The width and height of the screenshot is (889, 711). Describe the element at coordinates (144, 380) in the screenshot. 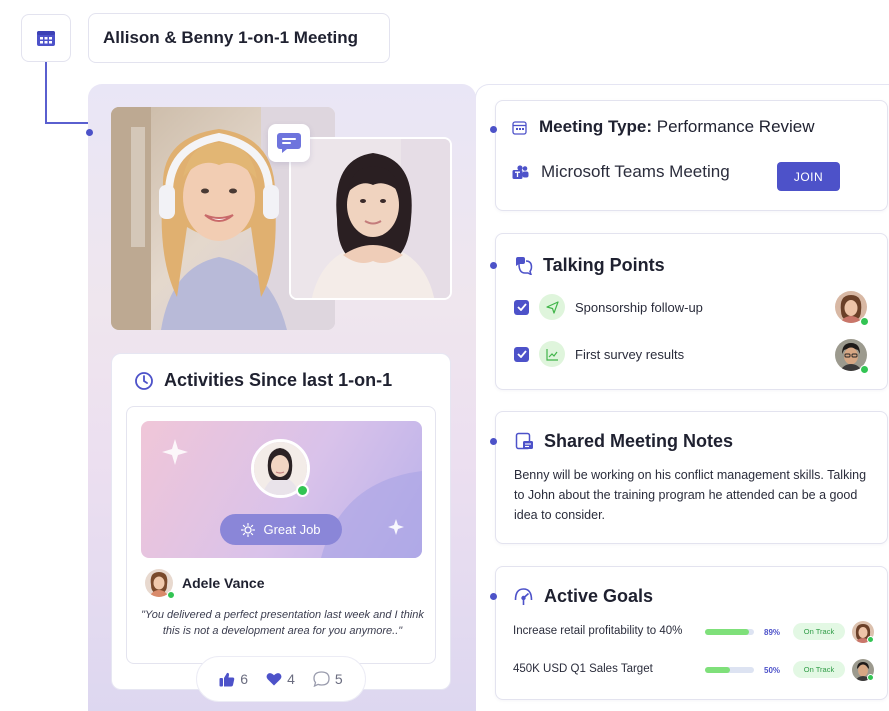

I see `history-icon` at that location.